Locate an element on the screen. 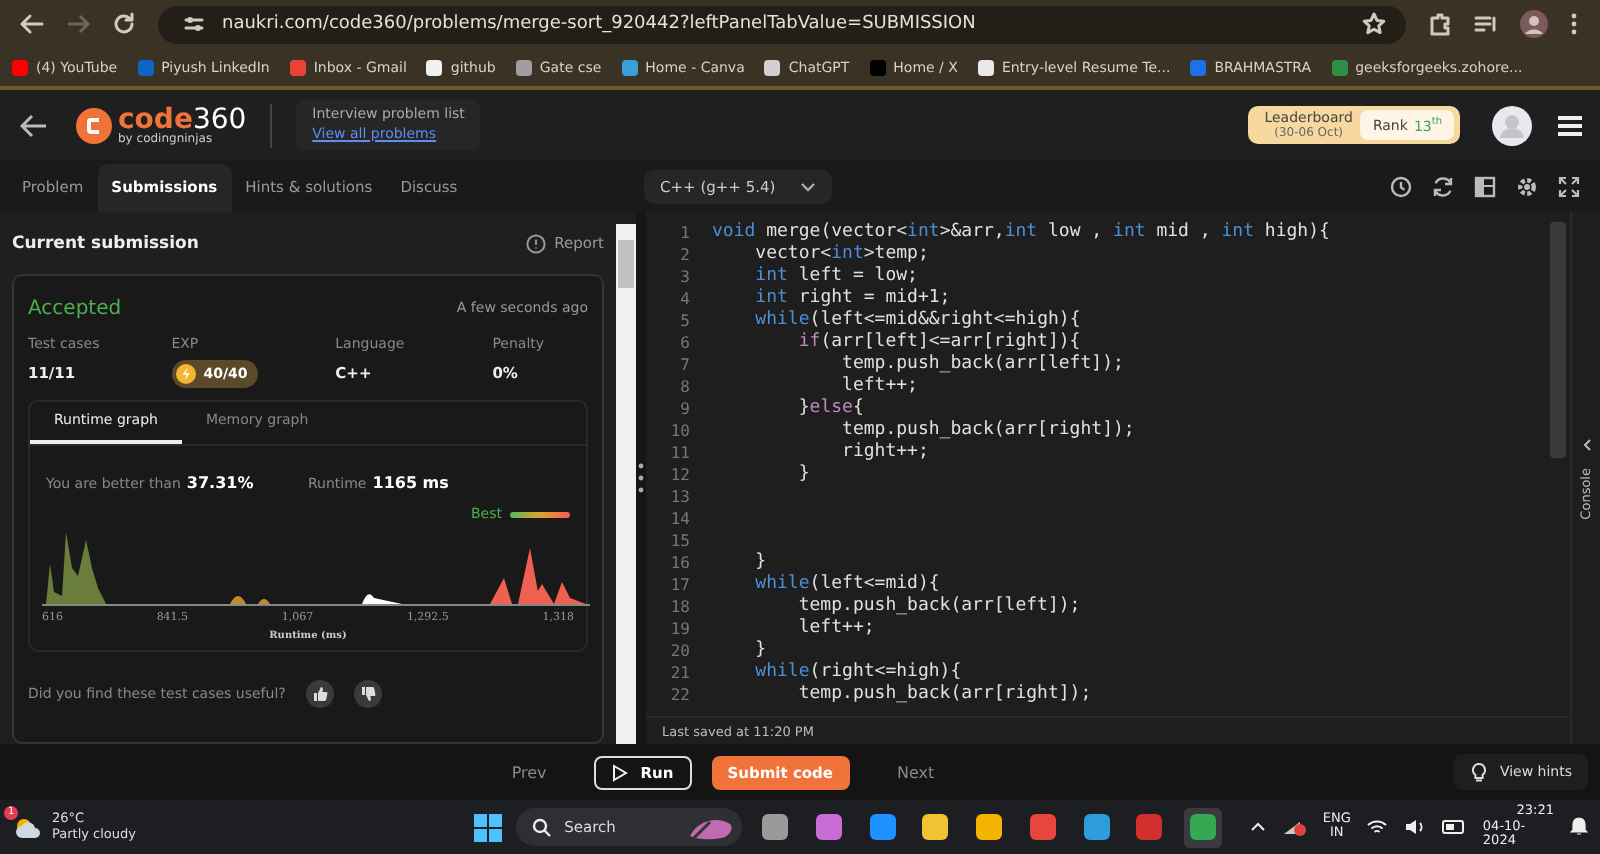 Image resolution: width=1600 pixels, height=854 pixels. logo-mark-icon is located at coordinates (94, 125).